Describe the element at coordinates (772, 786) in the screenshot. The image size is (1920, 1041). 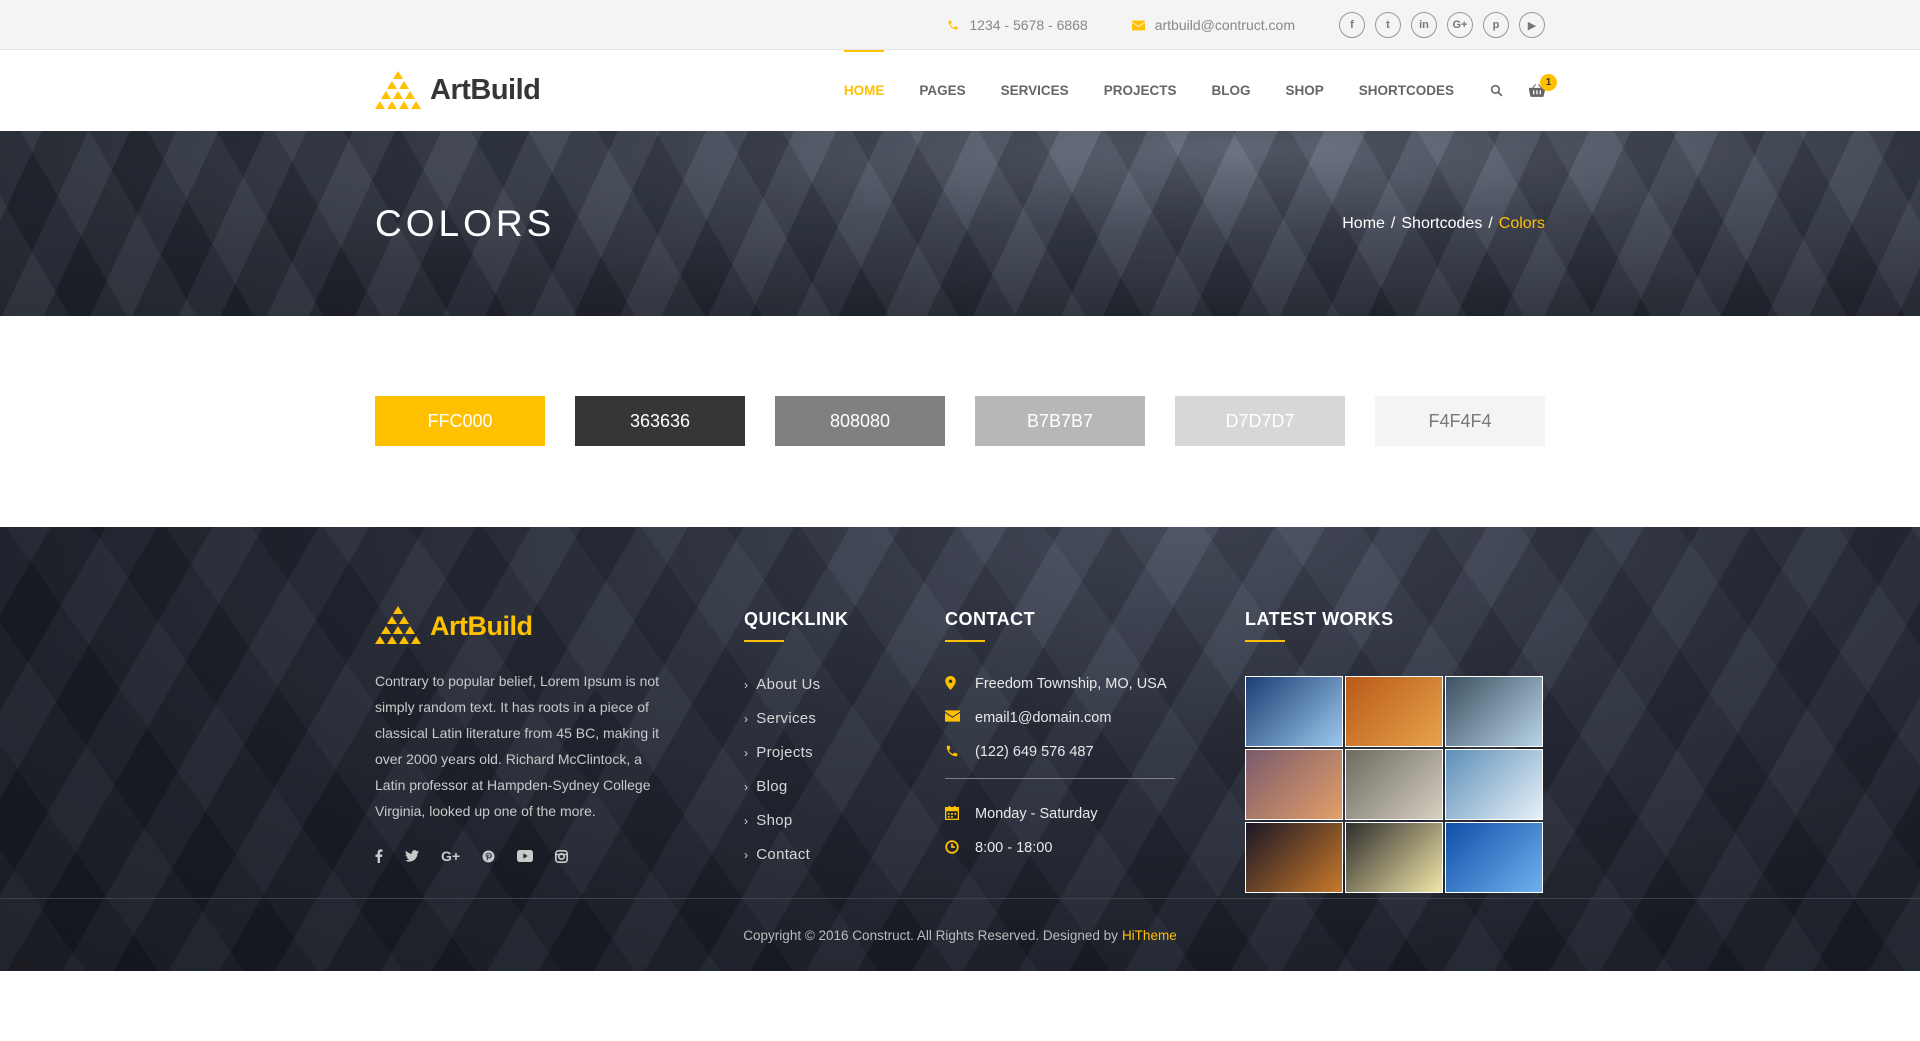
I see `quicklink-label: Blog` at that location.